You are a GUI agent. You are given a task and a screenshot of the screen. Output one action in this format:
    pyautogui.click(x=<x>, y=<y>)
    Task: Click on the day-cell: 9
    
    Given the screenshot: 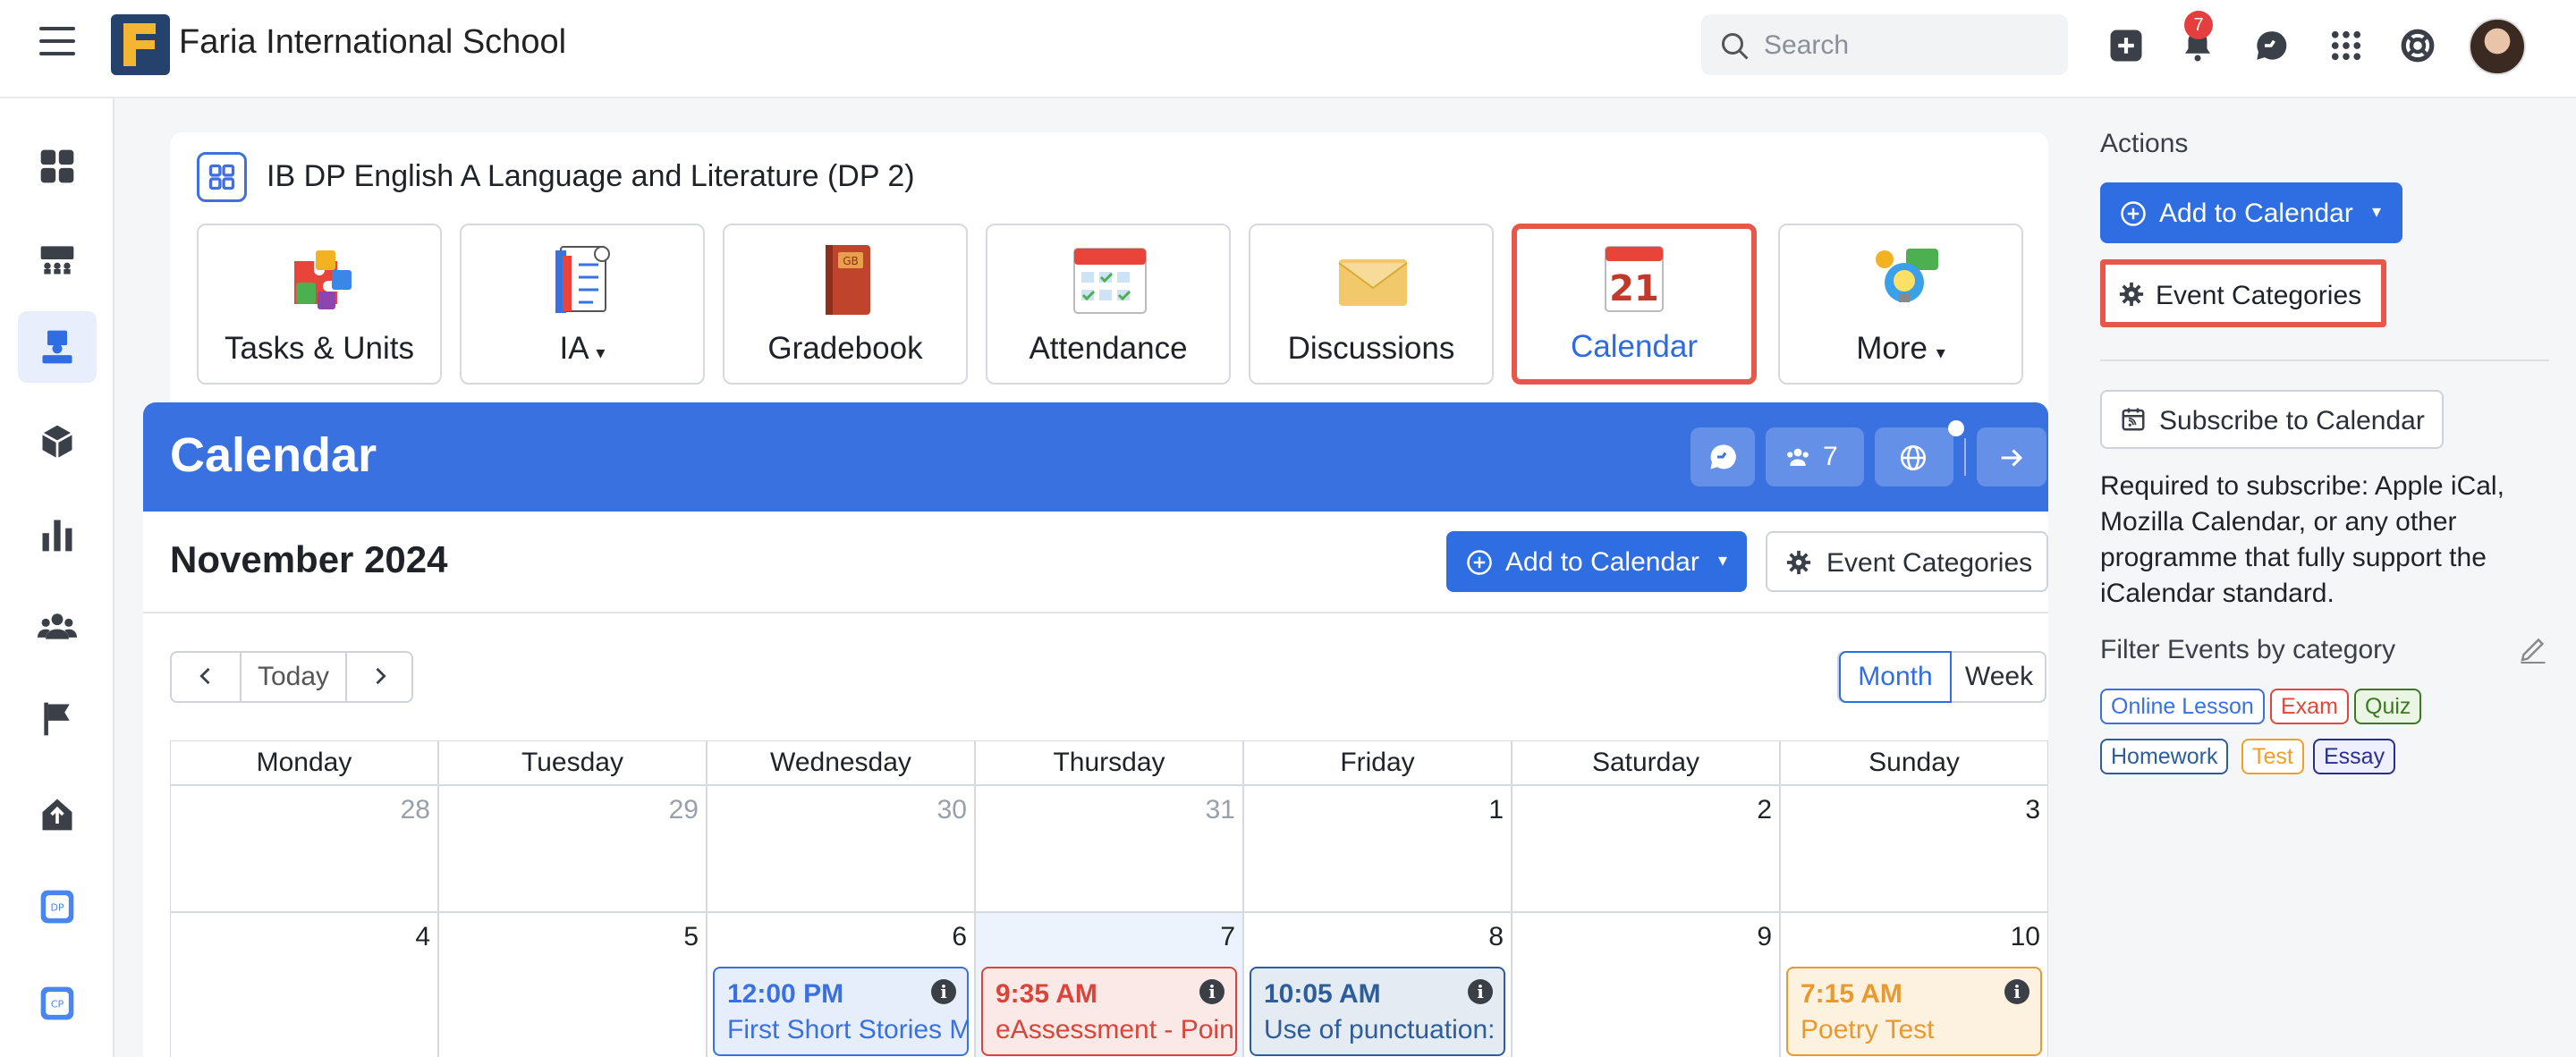 What is the action you would take?
    pyautogui.click(x=1646, y=984)
    